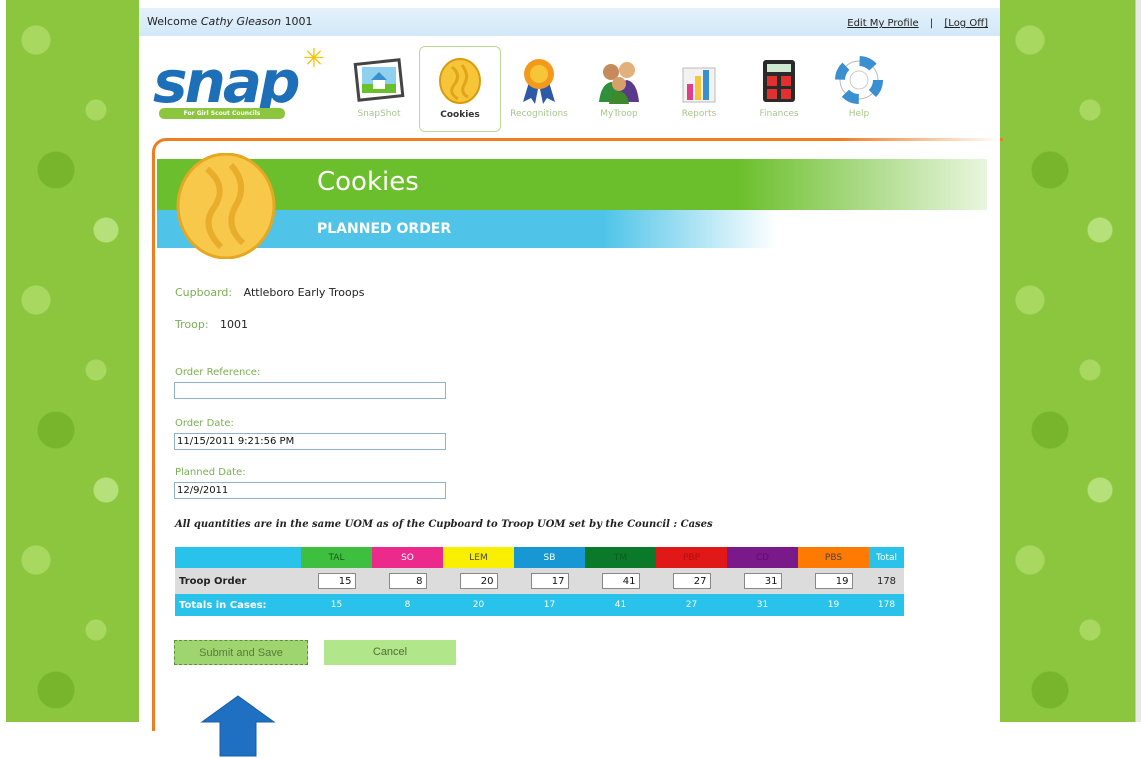 This screenshot has height=758, width=1141. I want to click on nav-item-recognitions: Recognitions, so click(539, 88).